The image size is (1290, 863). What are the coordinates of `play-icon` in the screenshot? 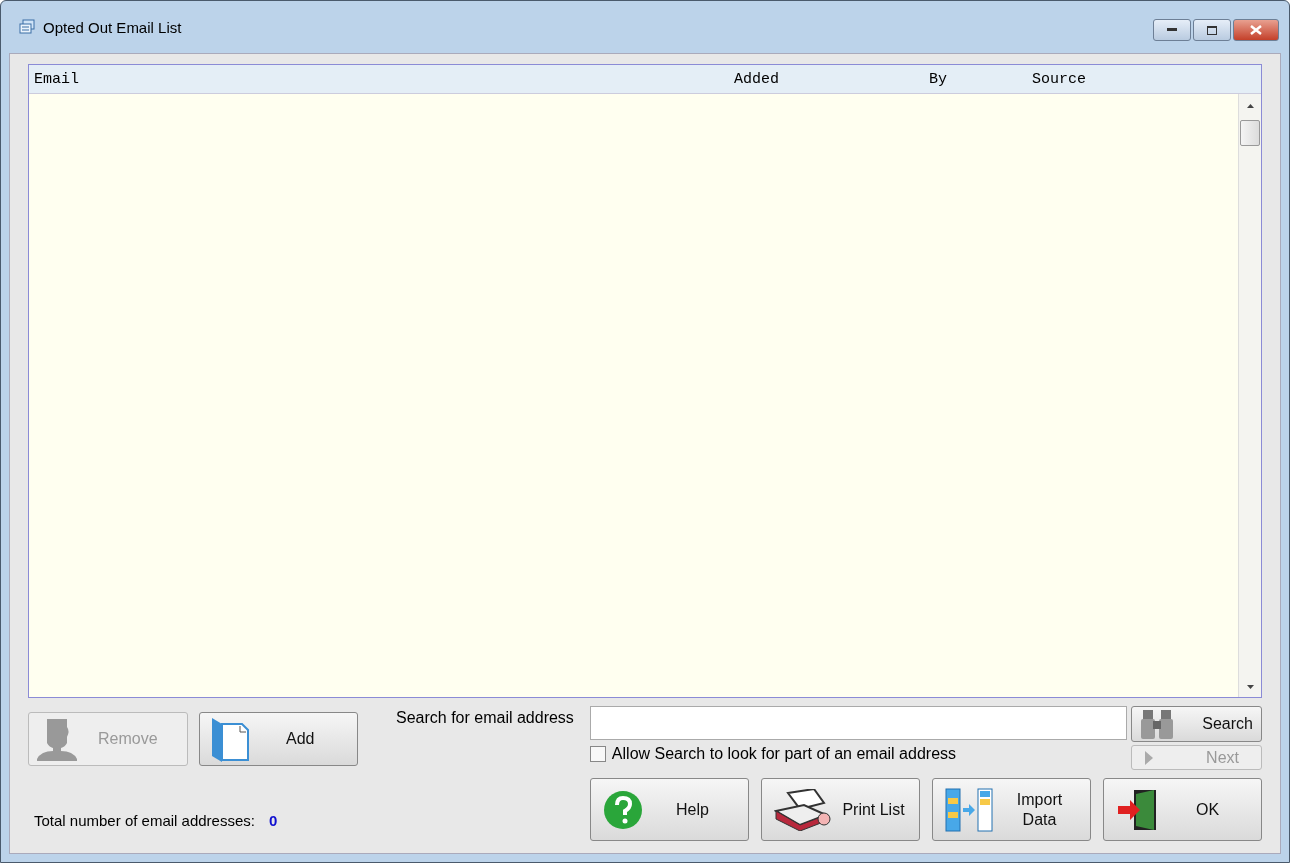 It's located at (1149, 757).